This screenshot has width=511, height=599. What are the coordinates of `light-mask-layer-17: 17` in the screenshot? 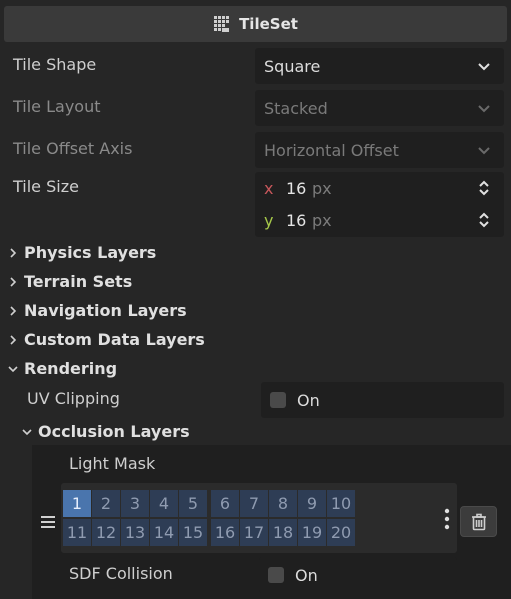 It's located at (254, 532).